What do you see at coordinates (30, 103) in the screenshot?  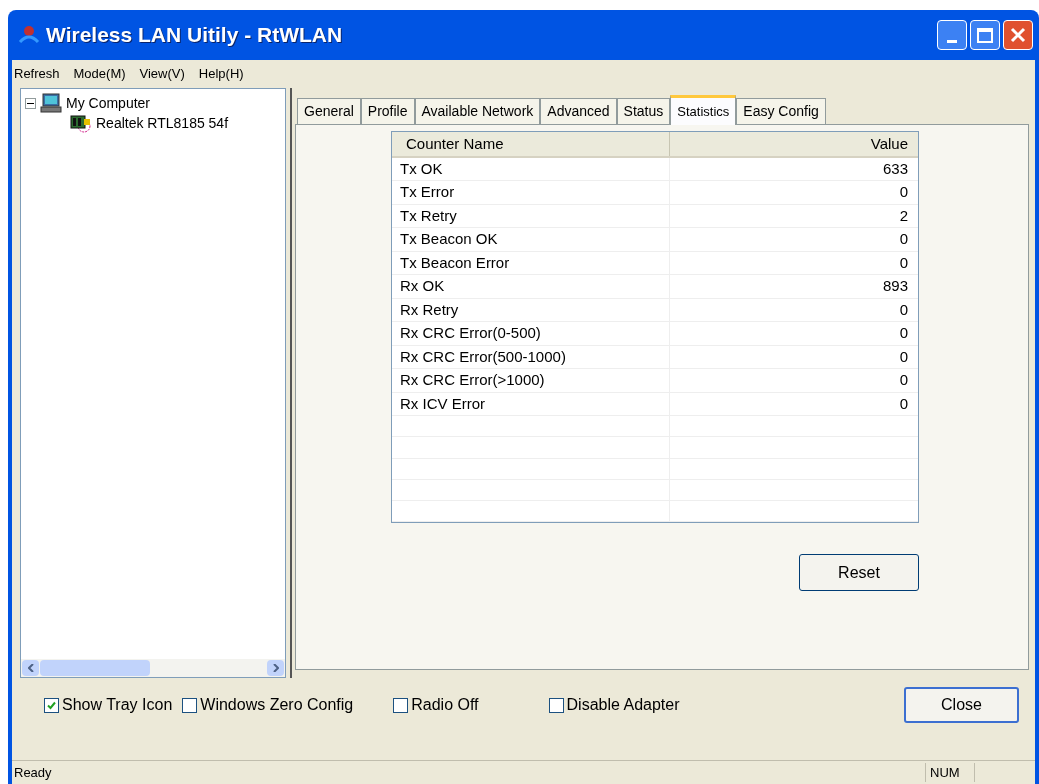 I see `collapse-toggle` at bounding box center [30, 103].